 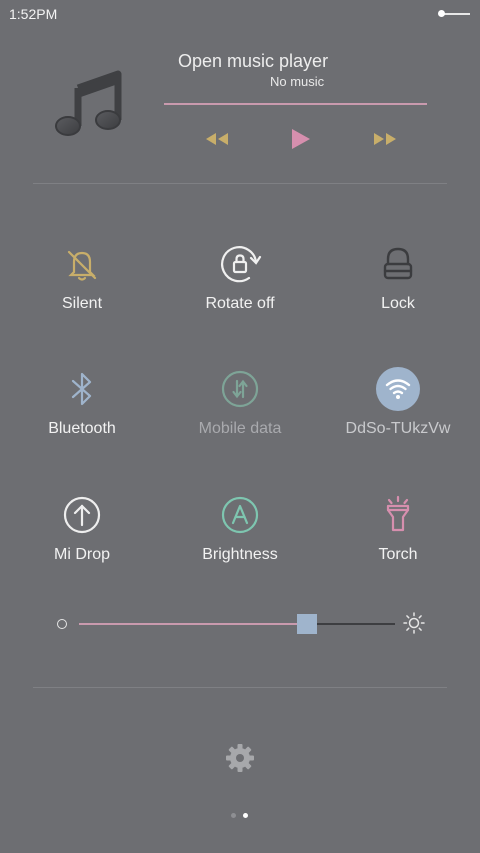 I want to click on fast-forward-icon, so click(x=385, y=139).